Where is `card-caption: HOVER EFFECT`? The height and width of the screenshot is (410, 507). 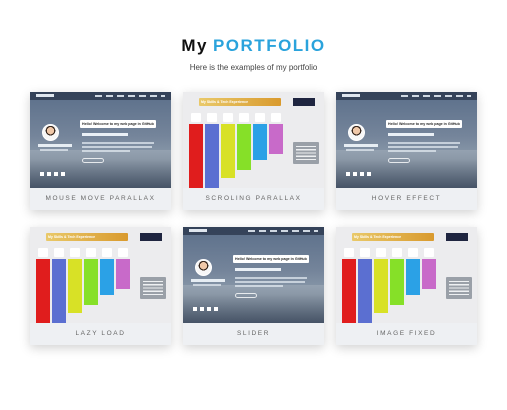
card-caption: HOVER EFFECT is located at coordinates (406, 199).